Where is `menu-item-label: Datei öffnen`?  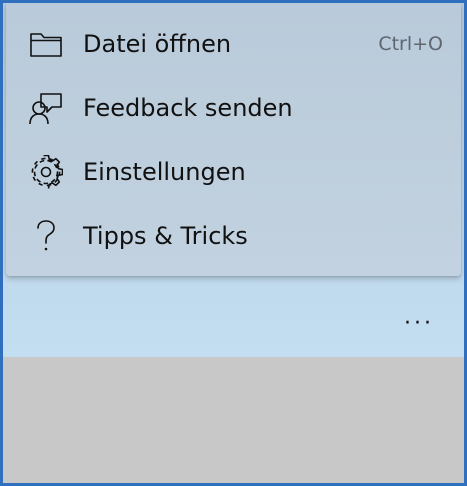 menu-item-label: Datei öffnen is located at coordinates (157, 44).